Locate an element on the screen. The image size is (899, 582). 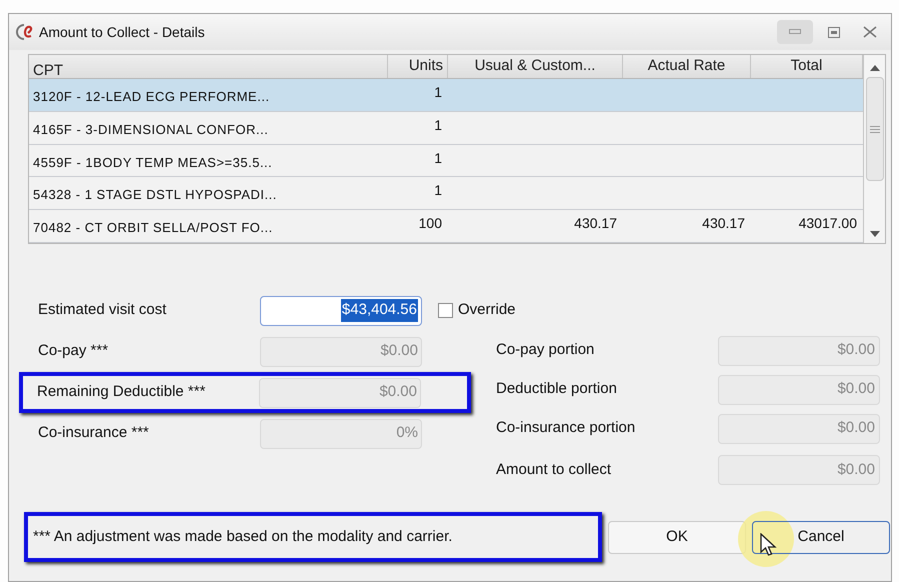
cancel-button: Cancel is located at coordinates (821, 537).